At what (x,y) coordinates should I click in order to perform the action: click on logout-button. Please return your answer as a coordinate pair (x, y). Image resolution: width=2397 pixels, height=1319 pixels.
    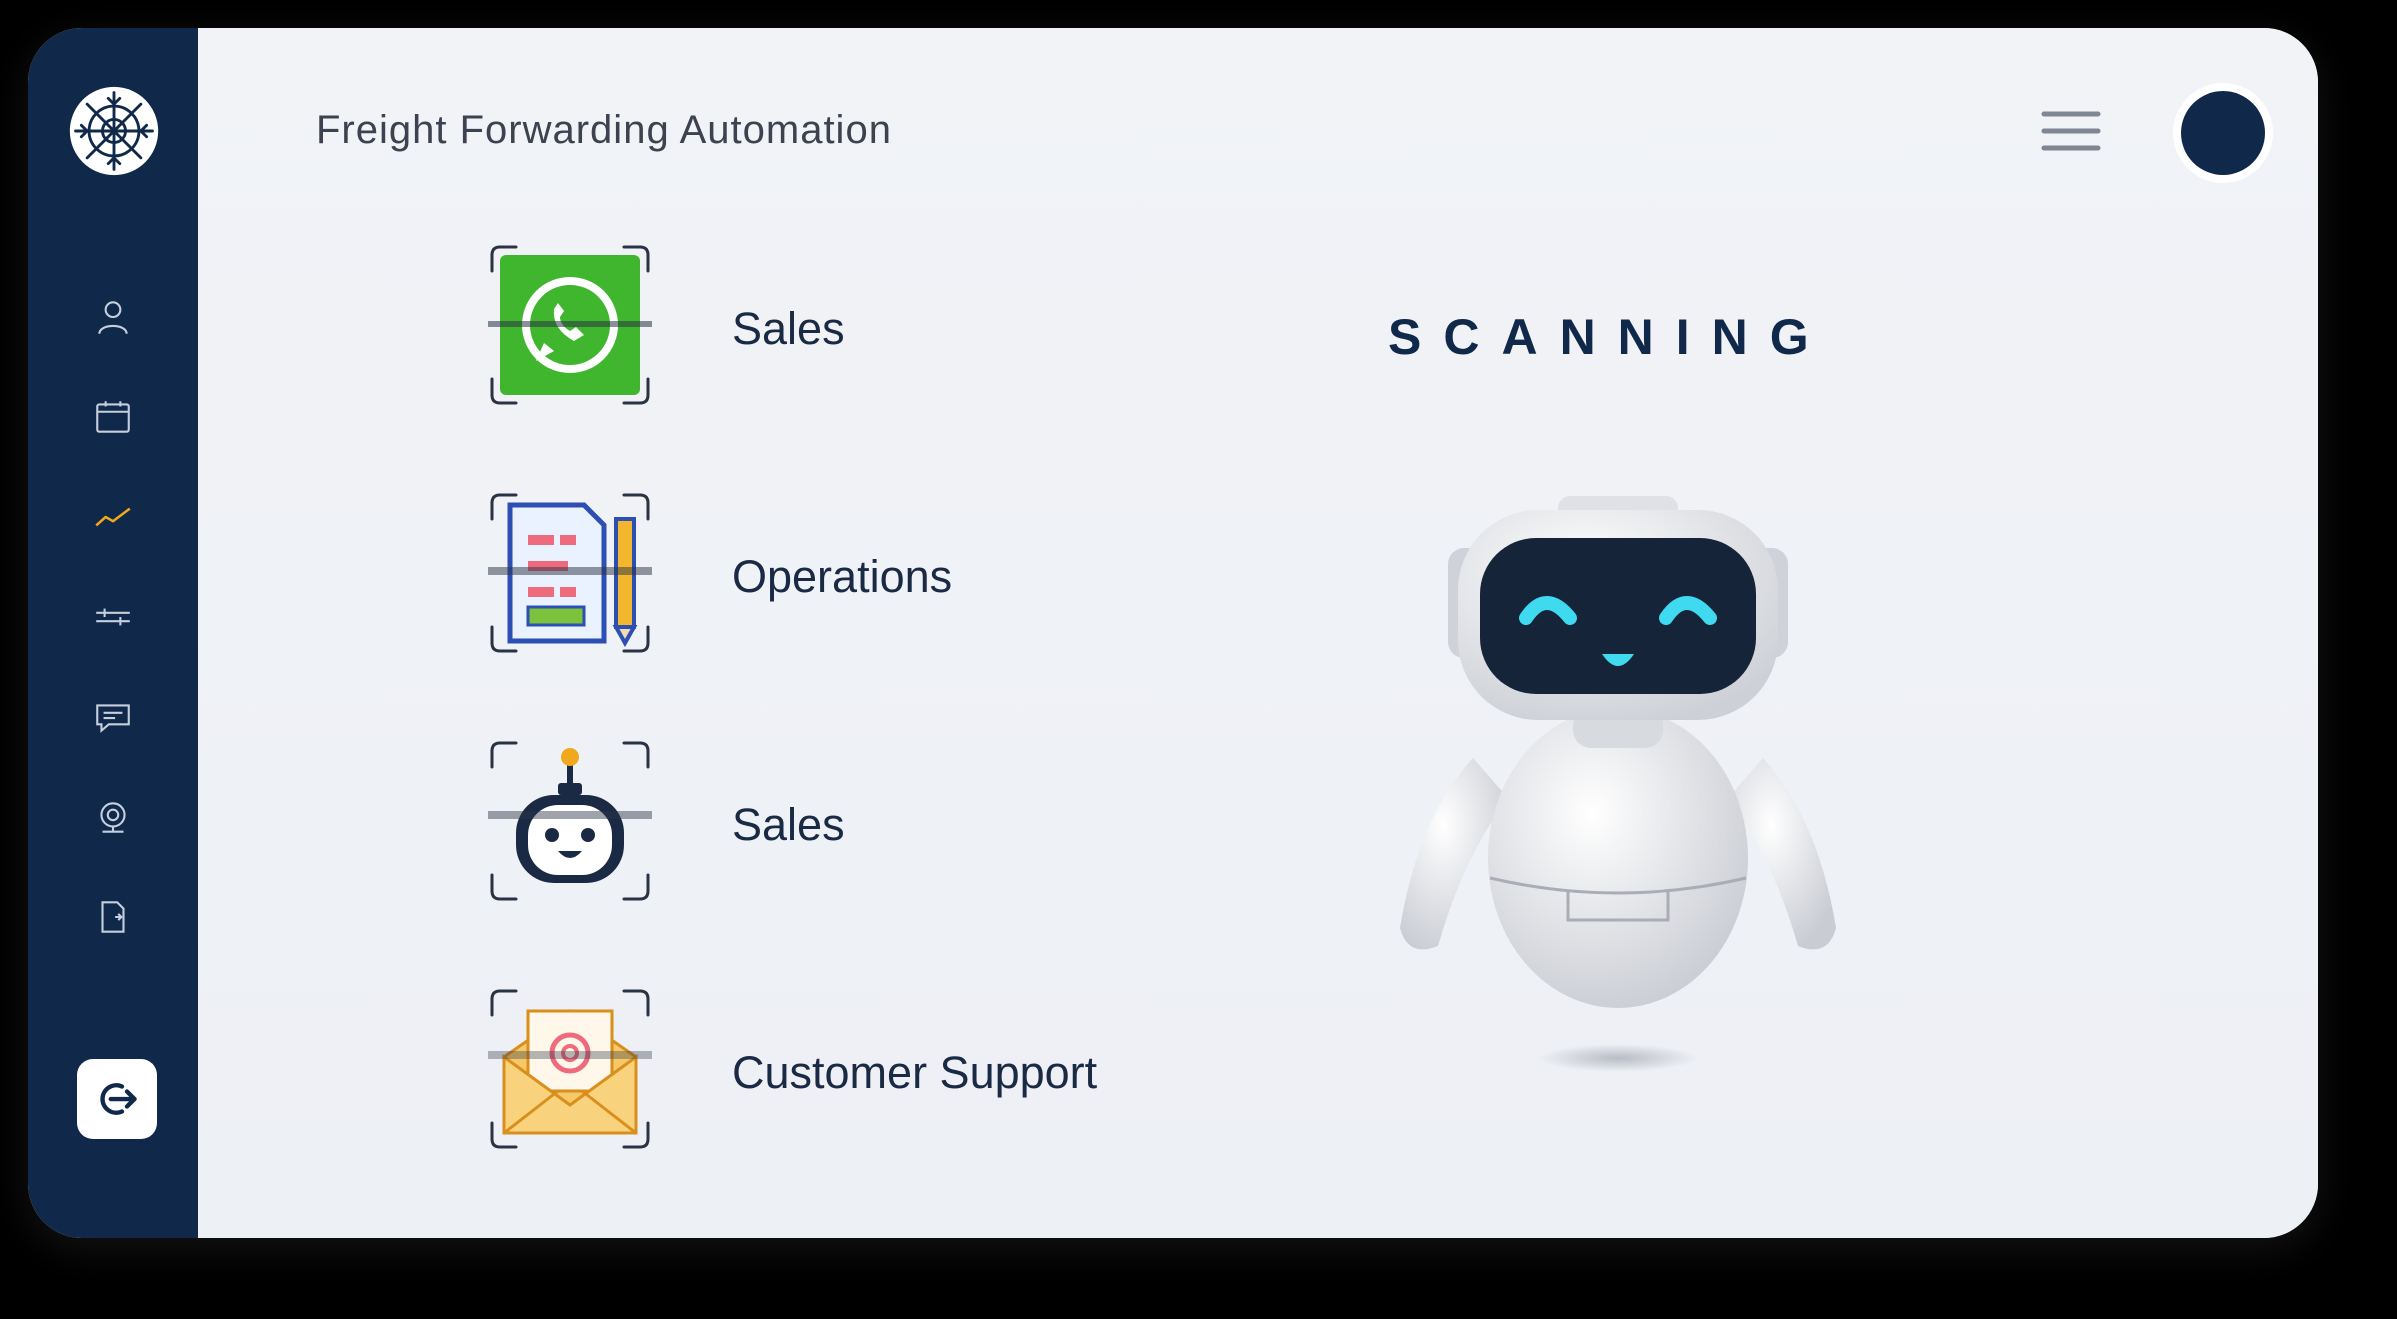
    Looking at the image, I should click on (117, 1099).